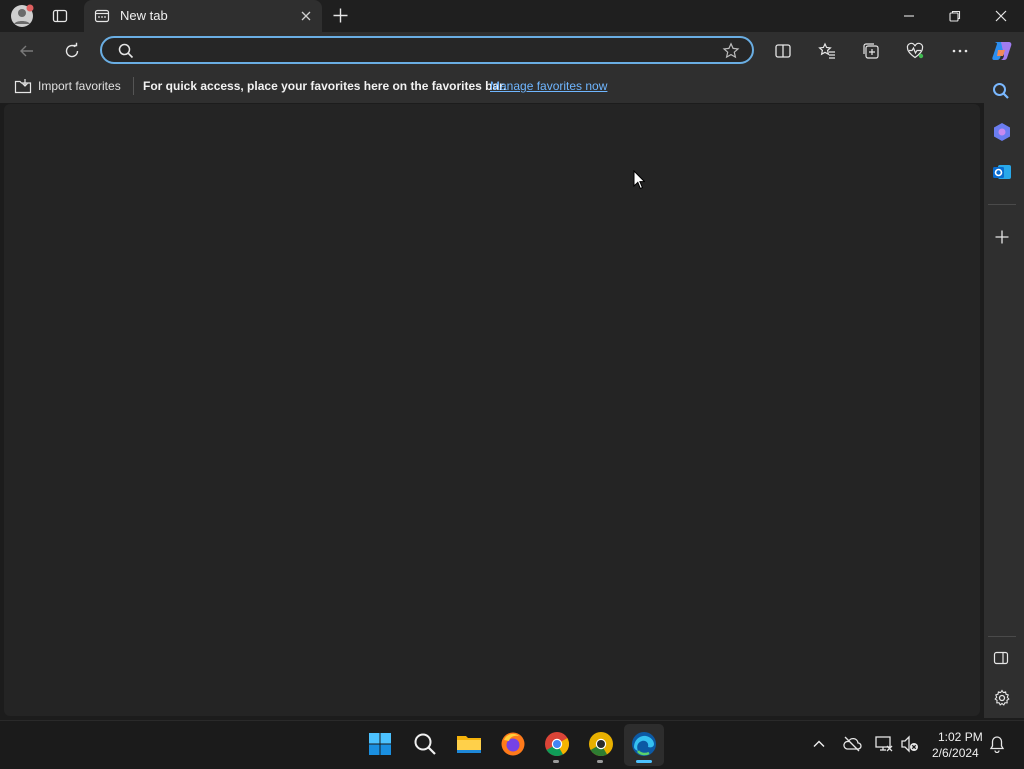 The height and width of the screenshot is (769, 1024). Describe the element at coordinates (1001, 16) in the screenshot. I see `close-window-icon` at that location.